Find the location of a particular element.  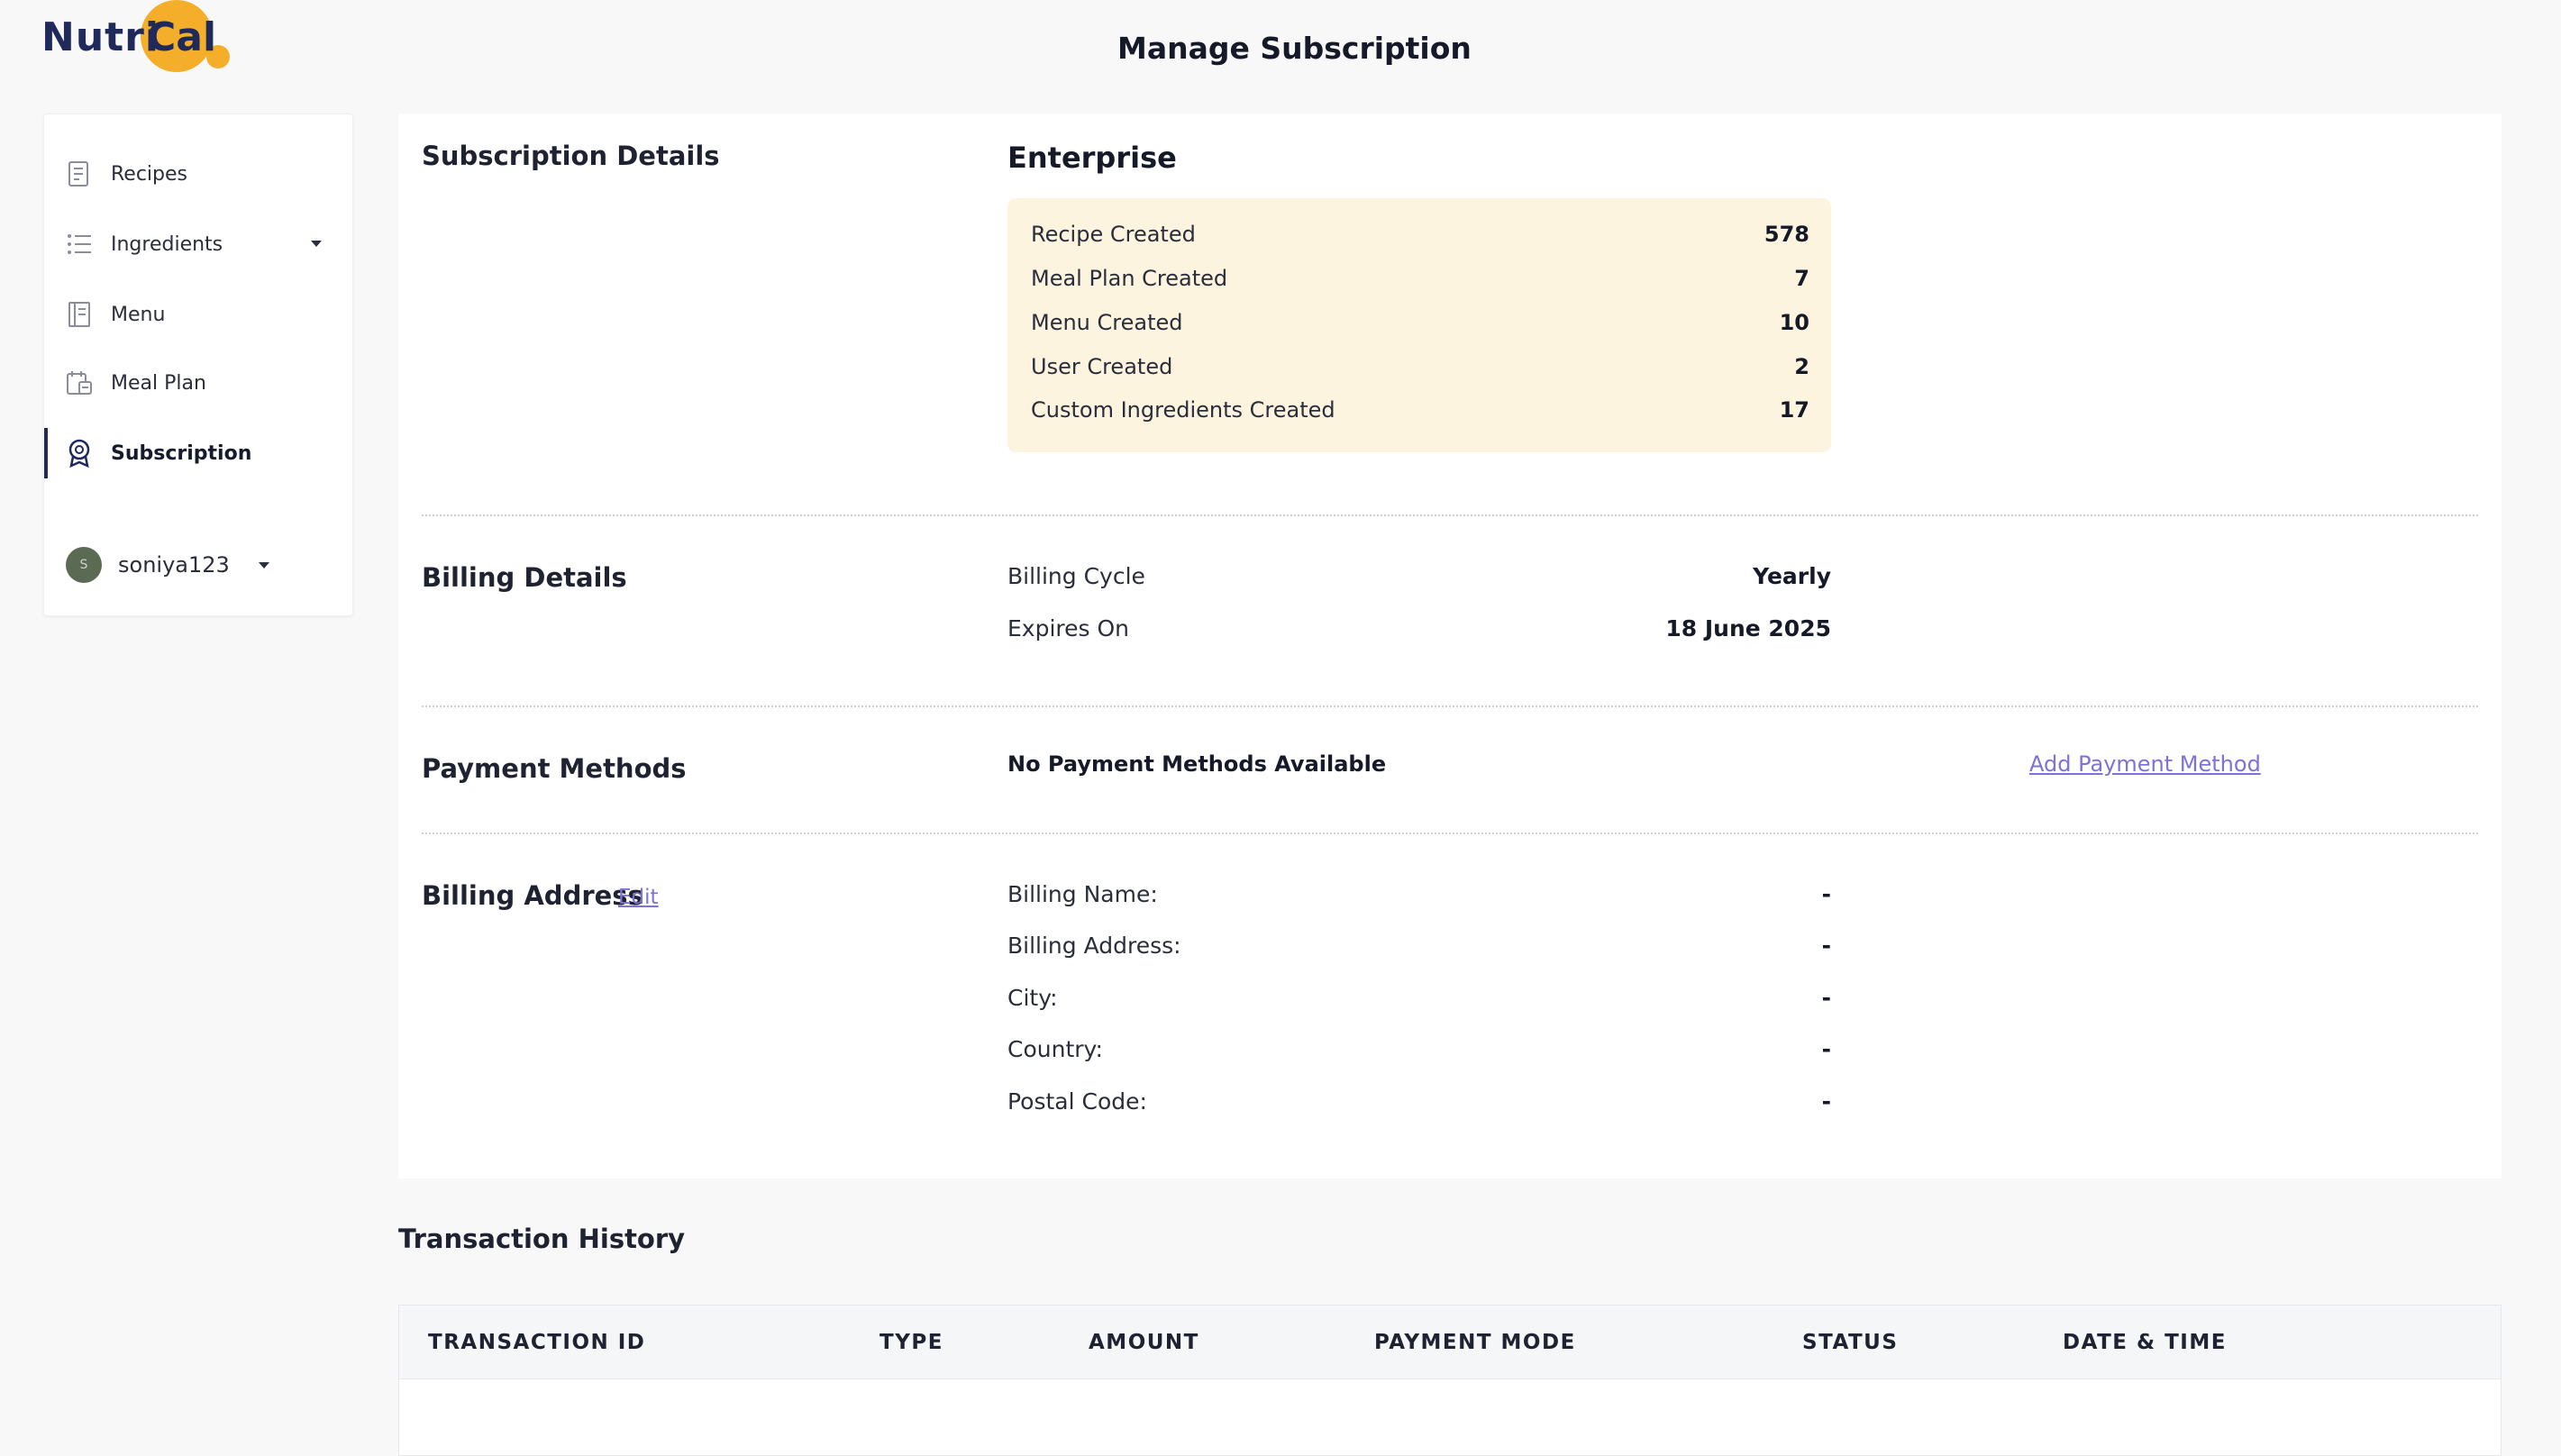

usage-row: Recipe Created 578 is located at coordinates (1420, 234).